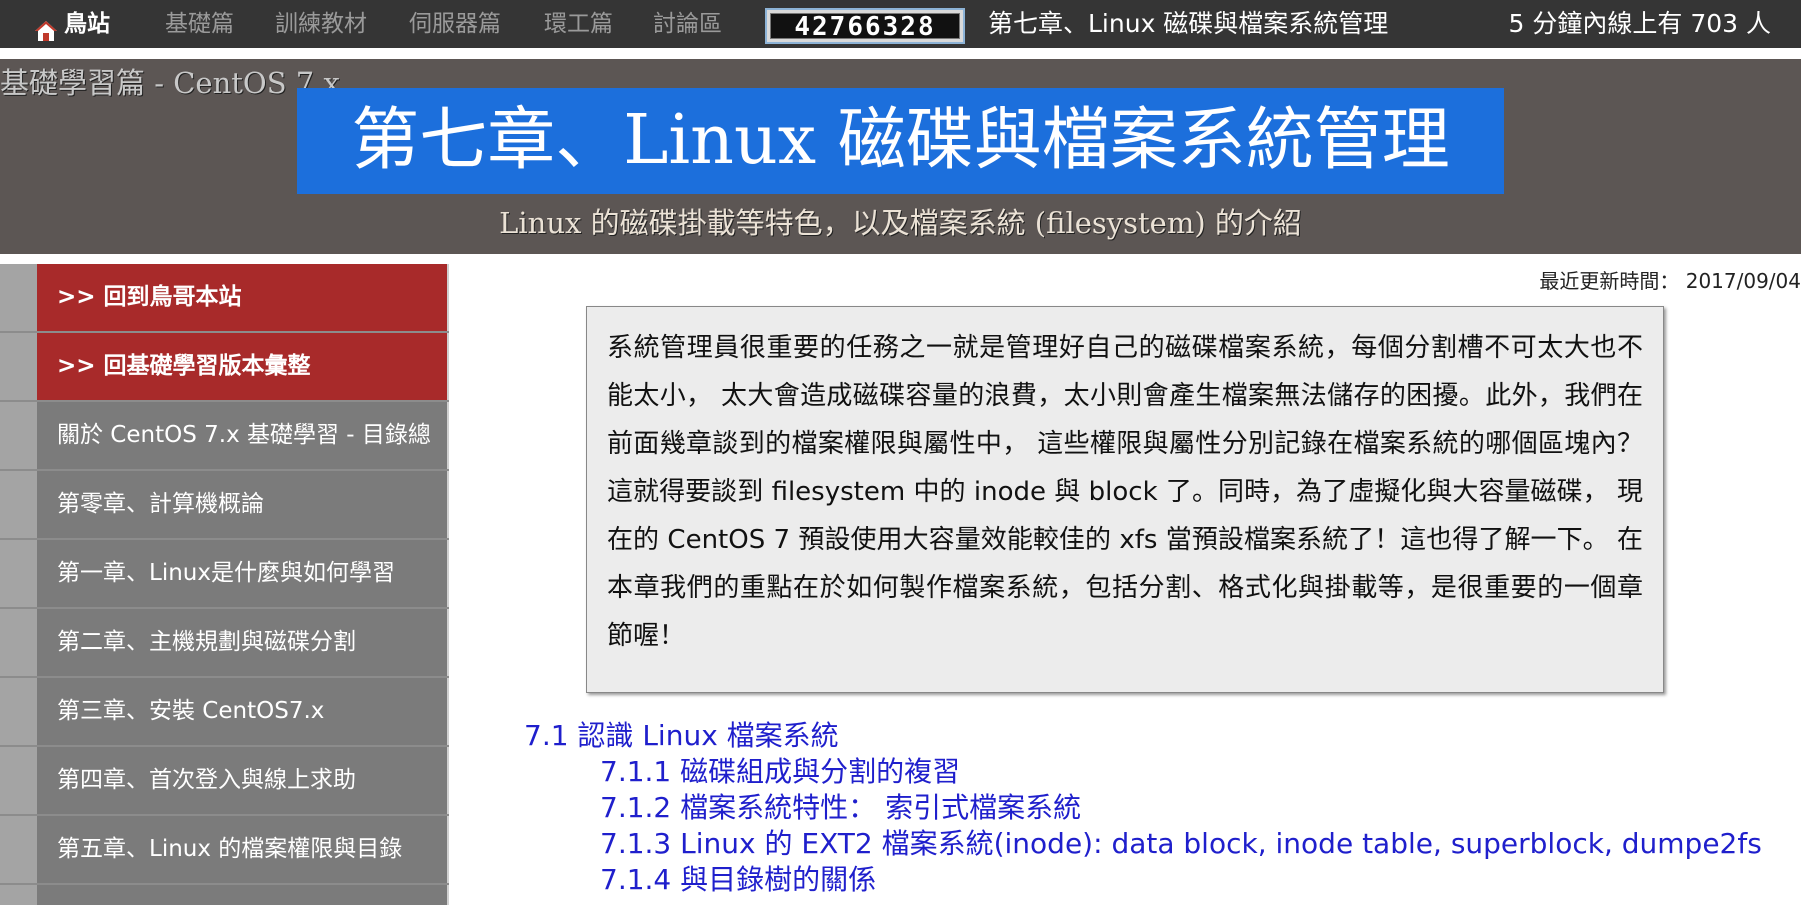 Image resolution: width=1801 pixels, height=905 pixels. I want to click on home-icon, so click(46, 26).